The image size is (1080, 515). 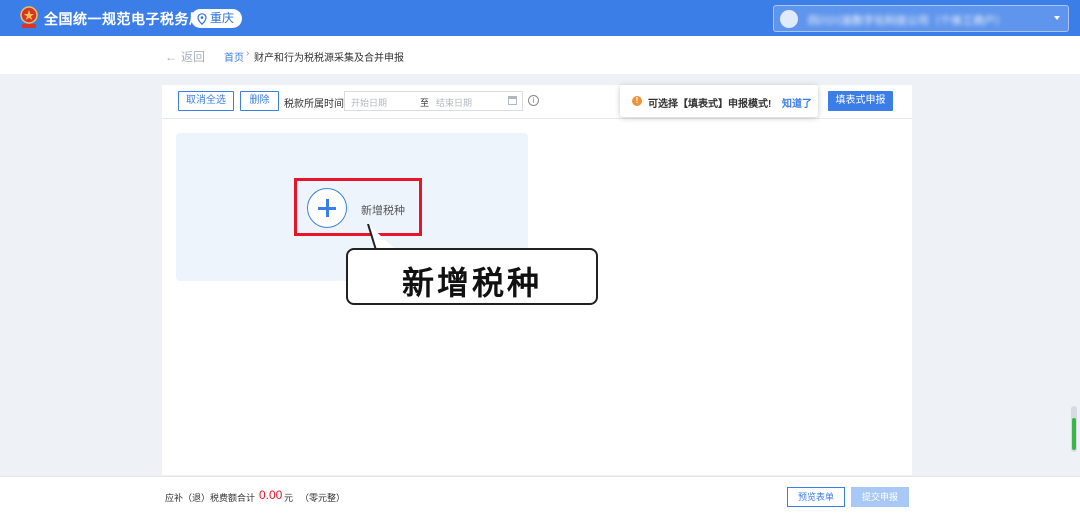 I want to click on region-label: 重庆, so click(x=222, y=18).